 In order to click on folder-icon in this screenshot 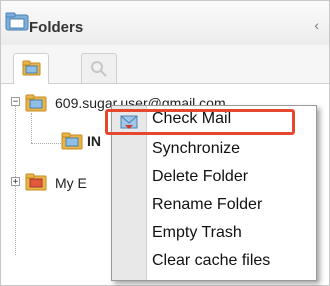, I will do `click(31, 68)`.